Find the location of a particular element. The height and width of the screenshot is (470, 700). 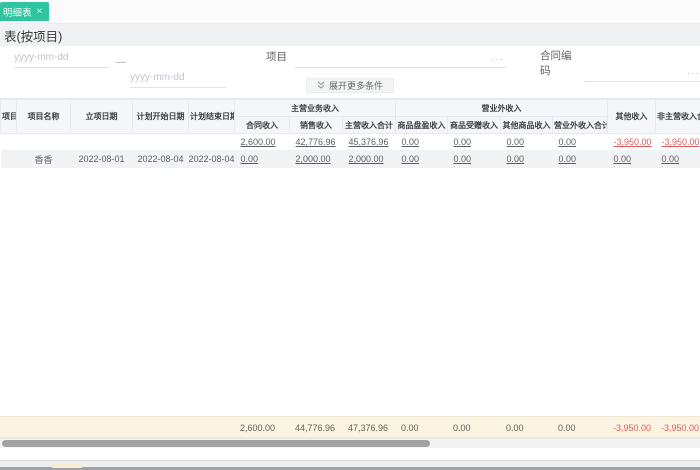

total-value: 2,600.00 is located at coordinates (258, 427).